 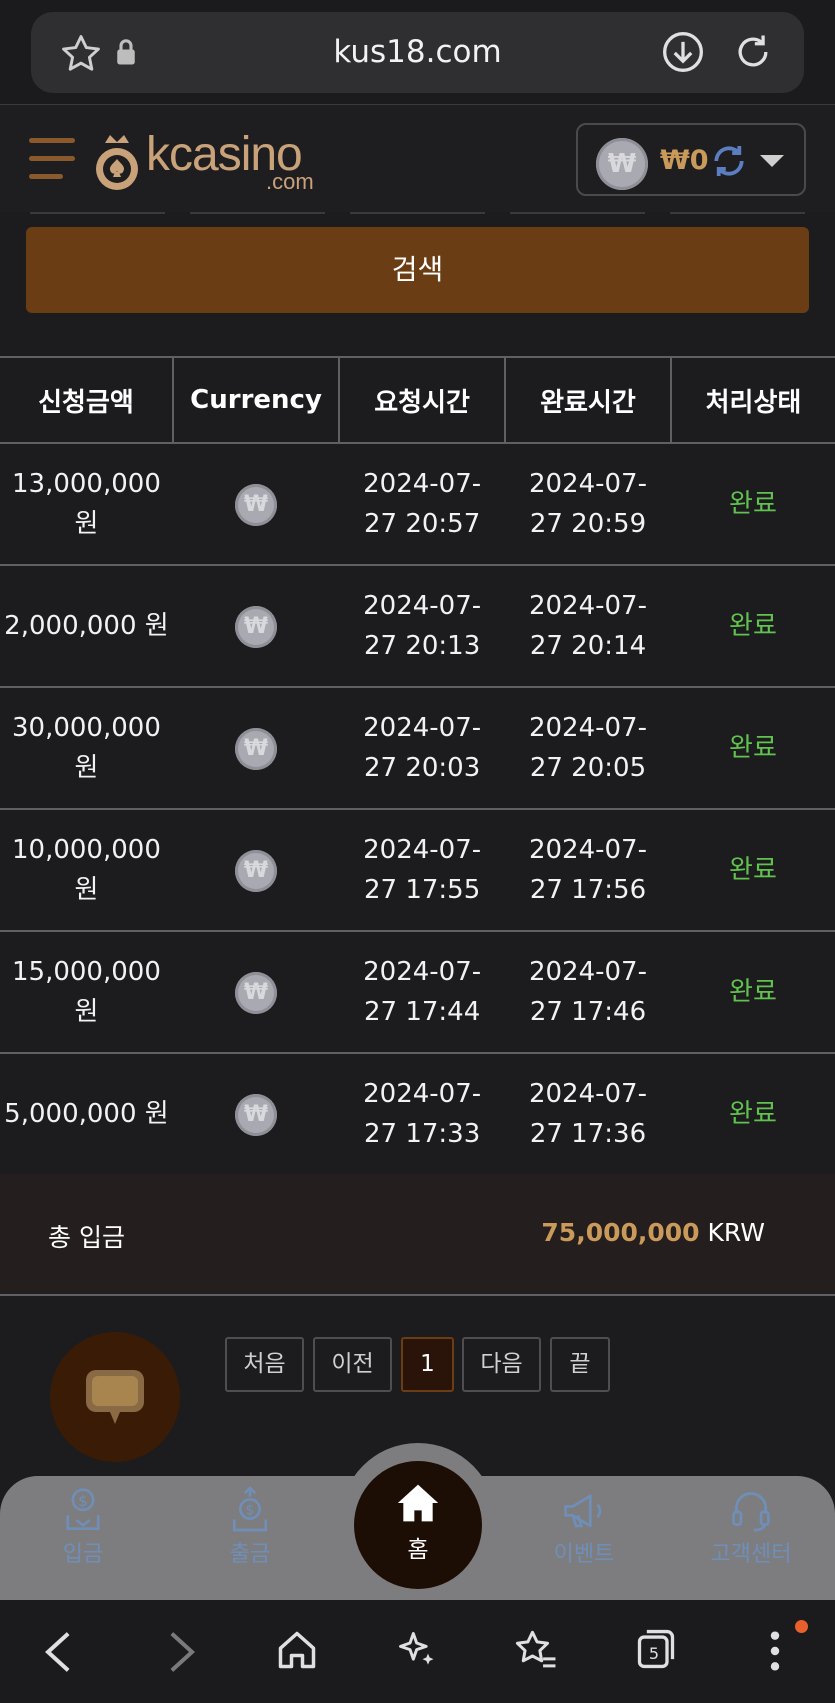 What do you see at coordinates (422, 870) in the screenshot?
I see `request-time-cell: 2024-07-27 17:55` at bounding box center [422, 870].